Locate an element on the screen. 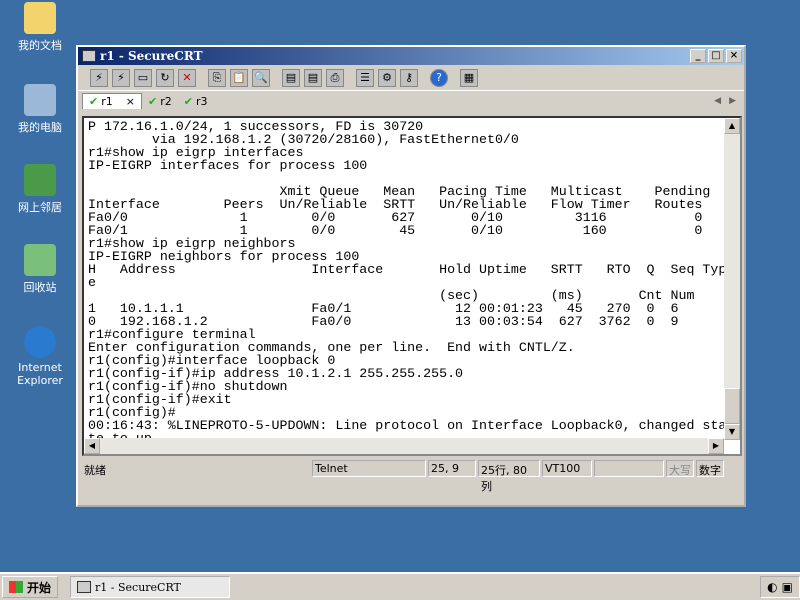 This screenshot has width=800, height=600. network-icon is located at coordinates (40, 180).